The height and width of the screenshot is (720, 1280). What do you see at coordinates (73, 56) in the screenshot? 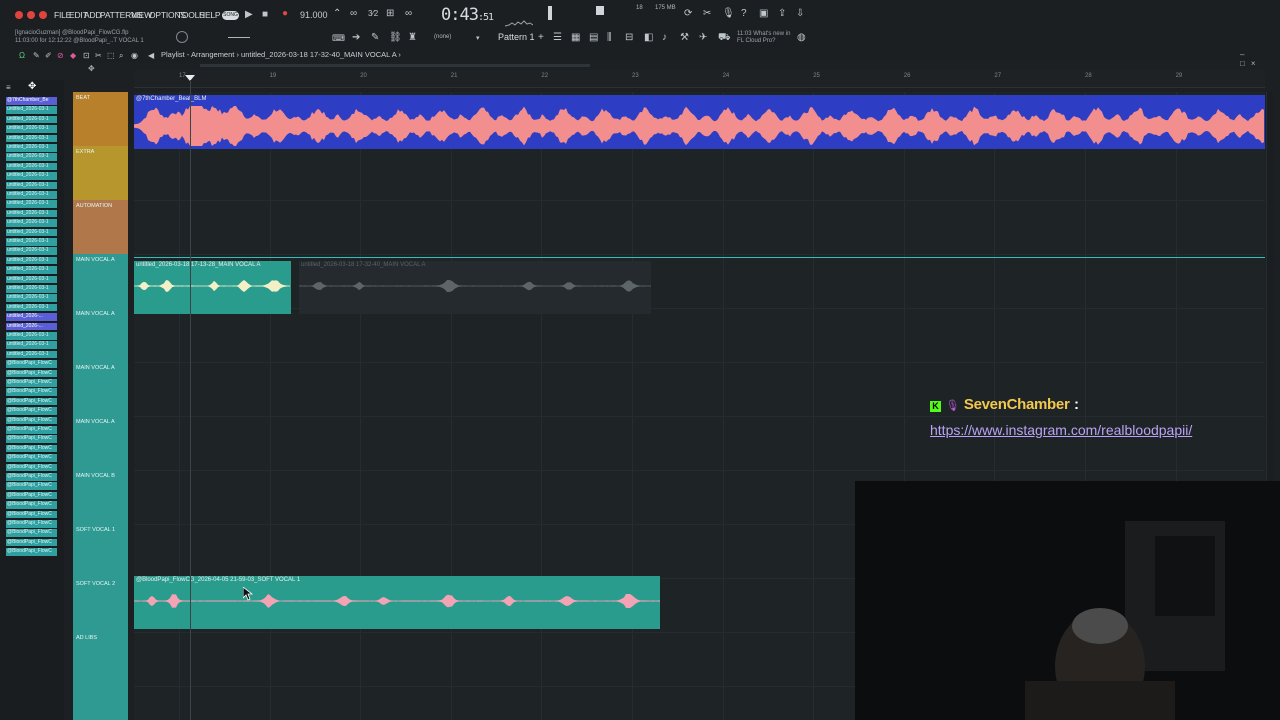
I see `mute-tool-icon: ◆` at bounding box center [73, 56].